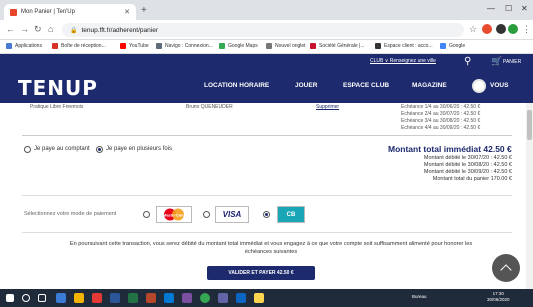  Describe the element at coordinates (187, 298) in the screenshot. I see `onenote-icon` at that location.